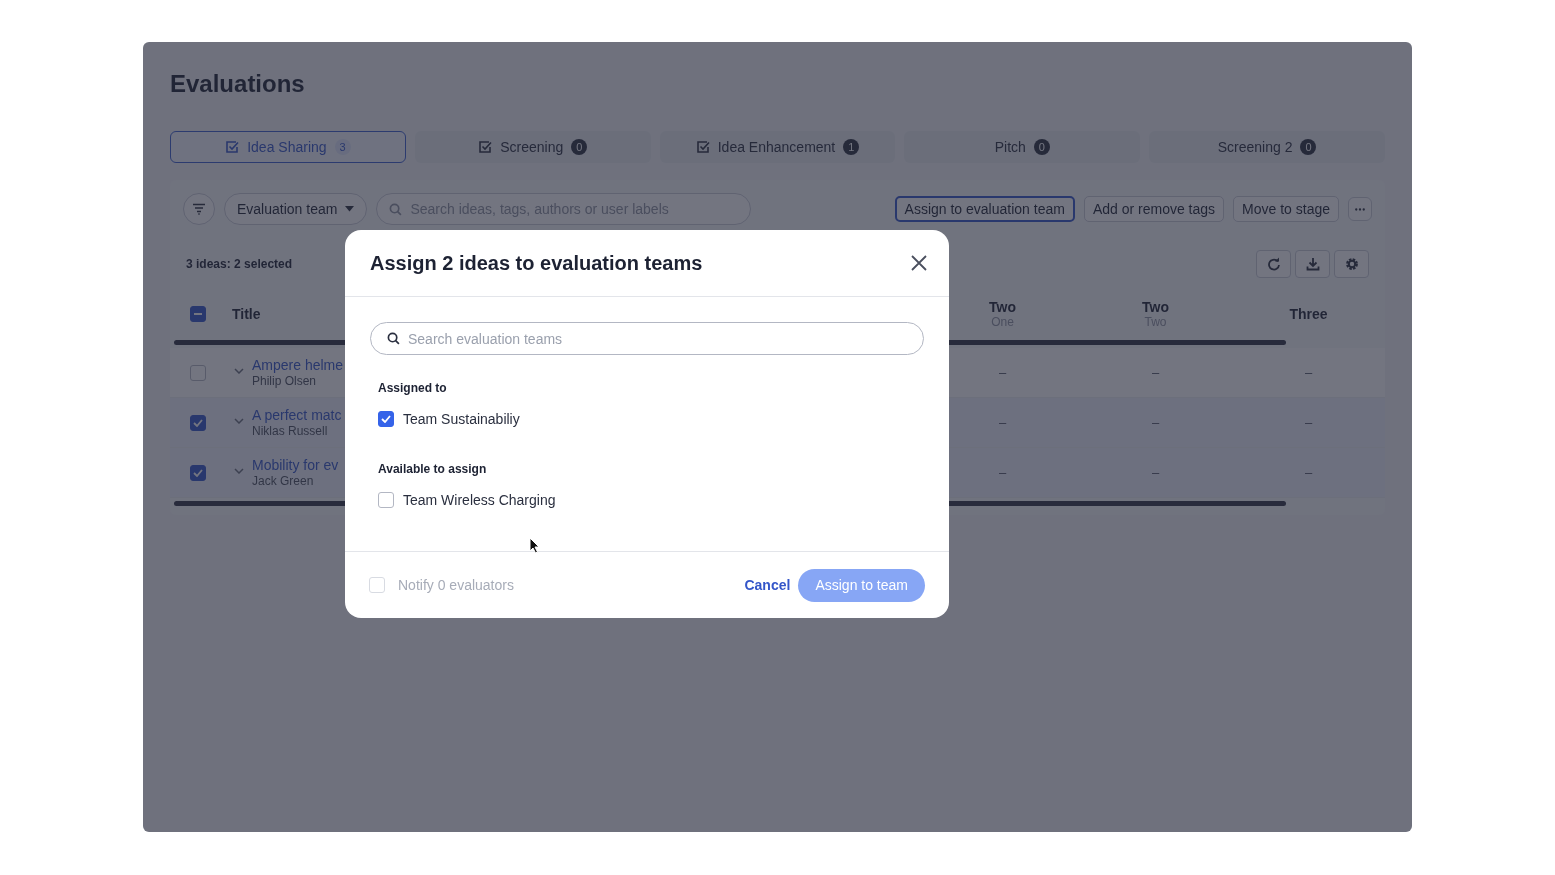 Image resolution: width=1555 pixels, height=875 pixels. I want to click on download-button, so click(1312, 264).